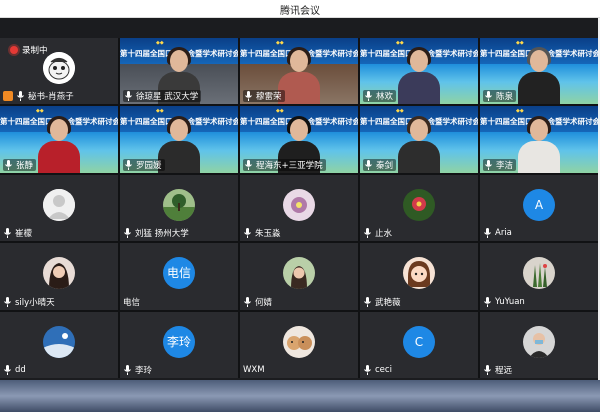  What do you see at coordinates (385, 165) in the screenshot?
I see `participant-name: 秦剑` at bounding box center [385, 165].